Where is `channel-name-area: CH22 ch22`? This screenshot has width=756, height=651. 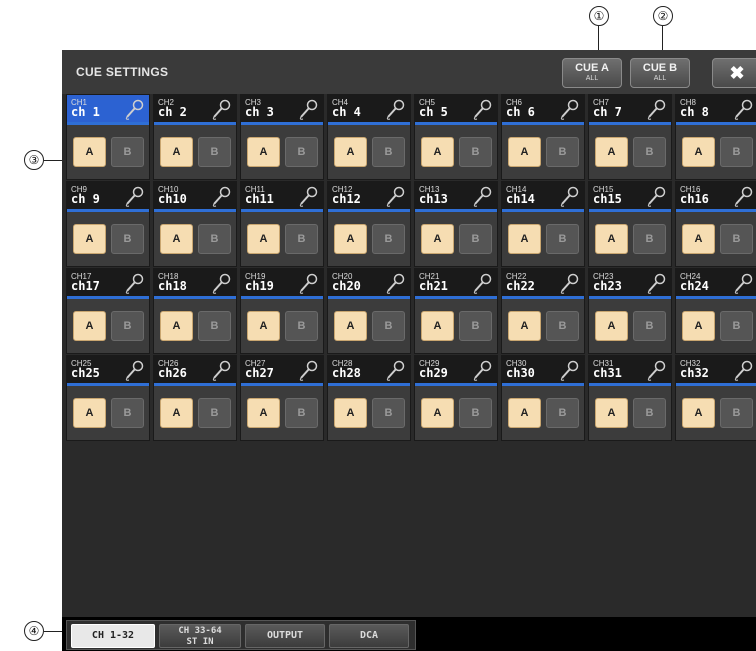 channel-name-area: CH22 ch22 is located at coordinates (543, 284).